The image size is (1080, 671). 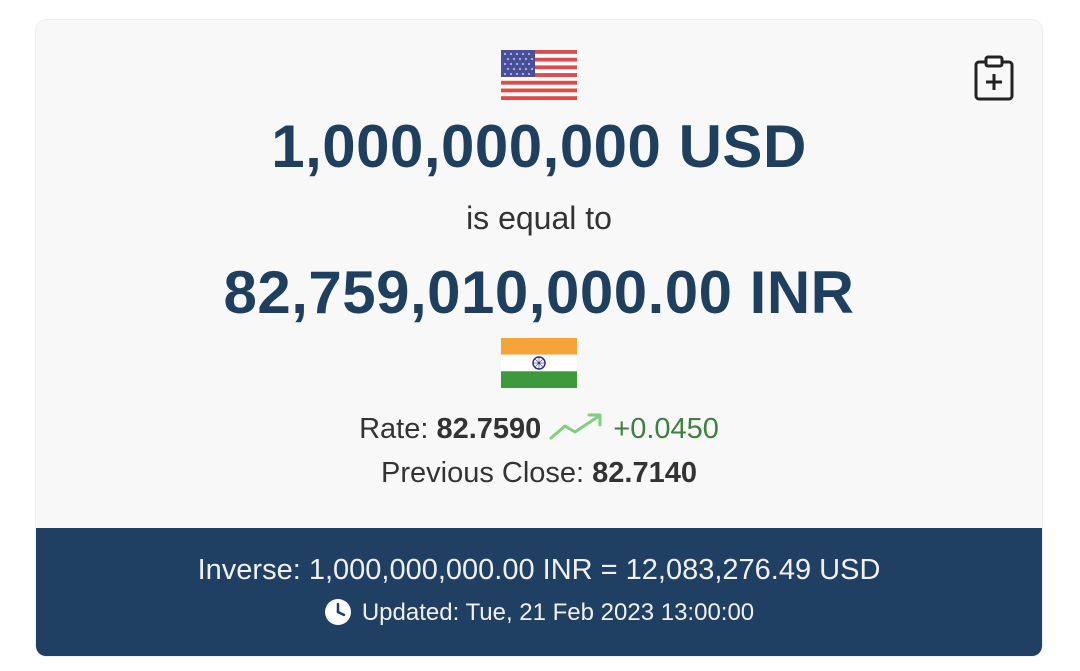 I want to click on india-flag-icon, so click(x=539, y=363).